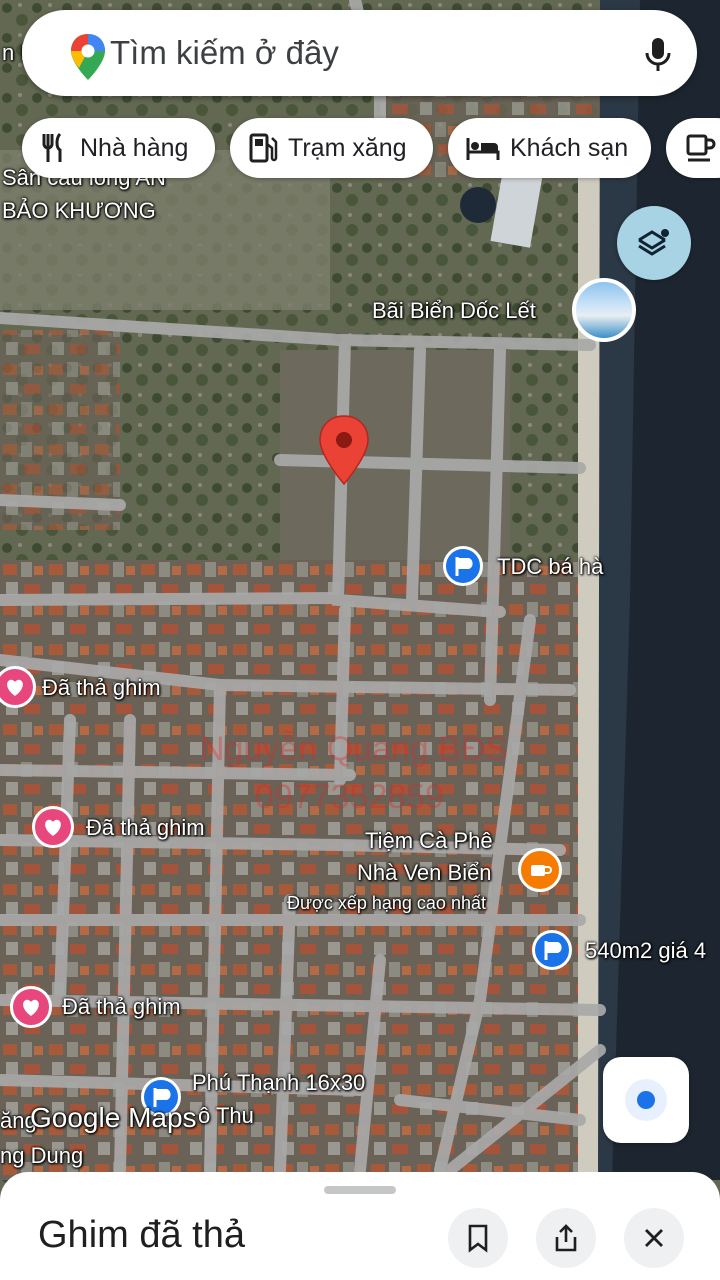 Image resolution: width=720 pixels, height=1280 pixels. Describe the element at coordinates (359, 53) in the screenshot. I see `search-bar: Tìm kiếm ở đây` at that location.